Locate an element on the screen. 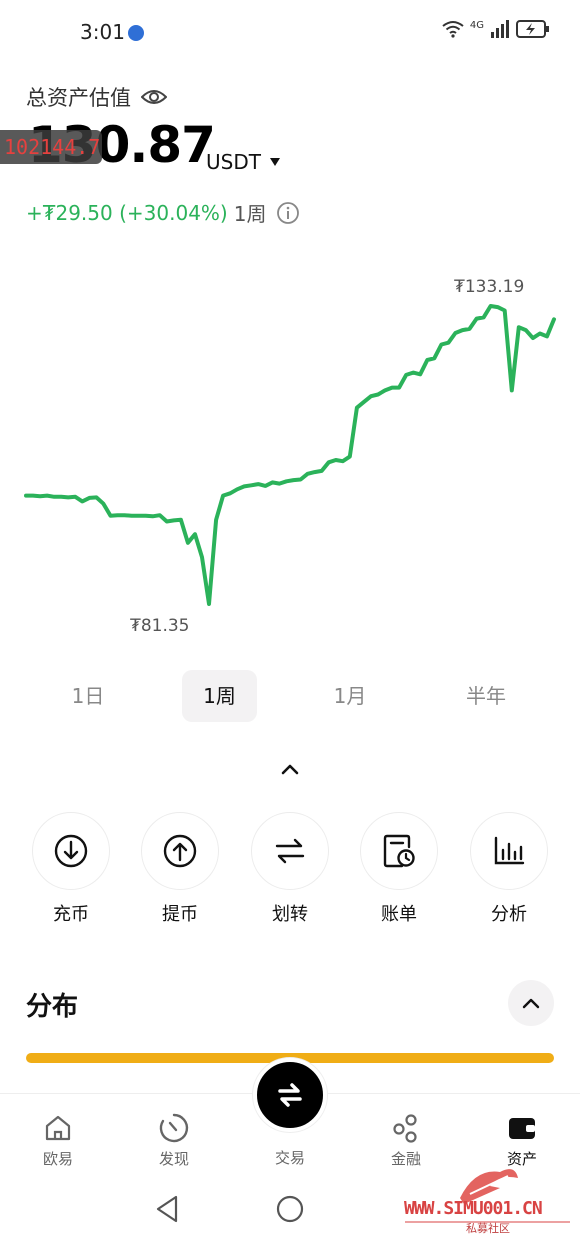  bill-label: 账单 is located at coordinates (399, 914).